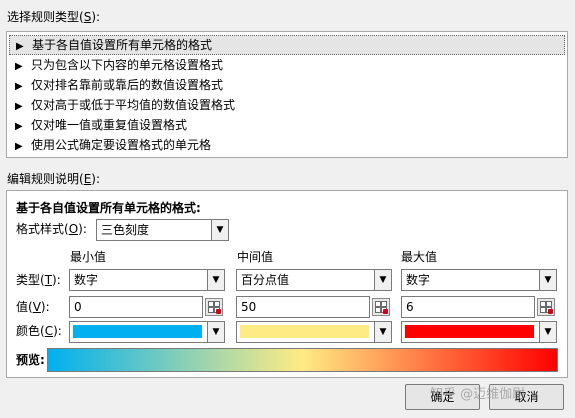 Image resolution: width=575 pixels, height=418 pixels. Describe the element at coordinates (255, 257) in the screenshot. I see `mid-header: 中间值` at that location.